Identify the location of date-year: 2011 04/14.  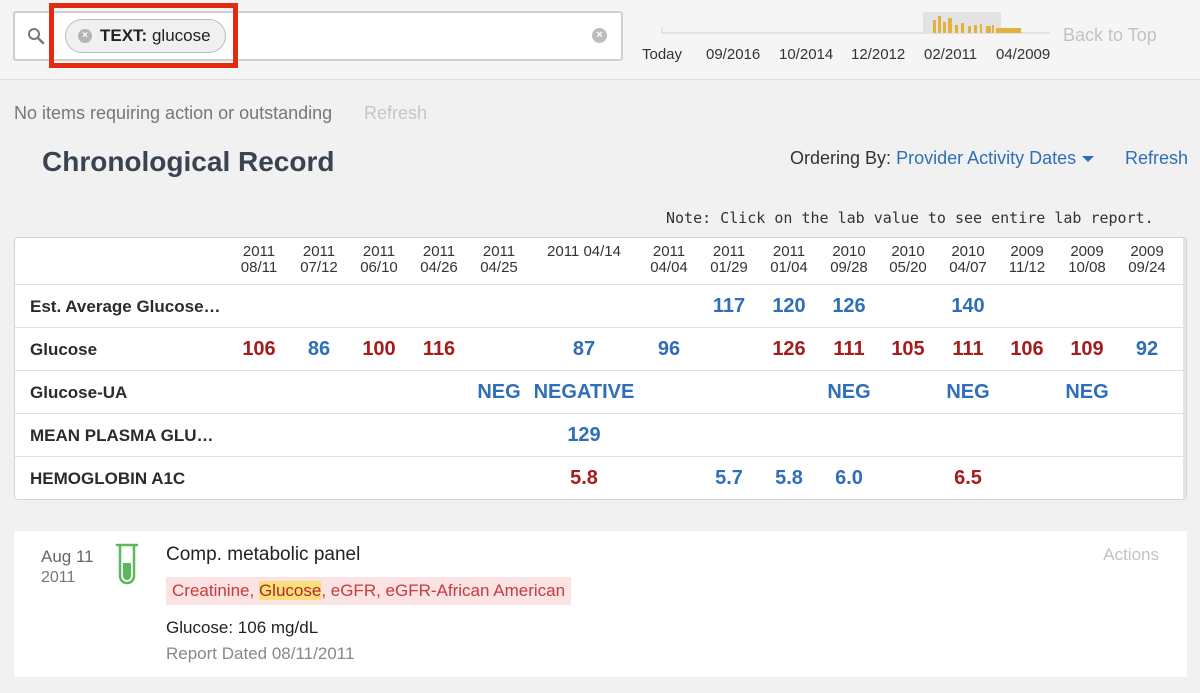
(584, 251).